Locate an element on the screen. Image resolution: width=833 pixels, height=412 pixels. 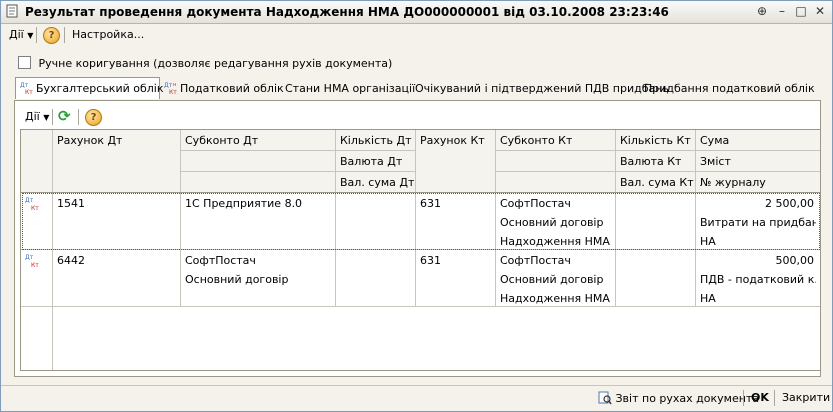
close-button: ✕ is located at coordinates (820, 12).